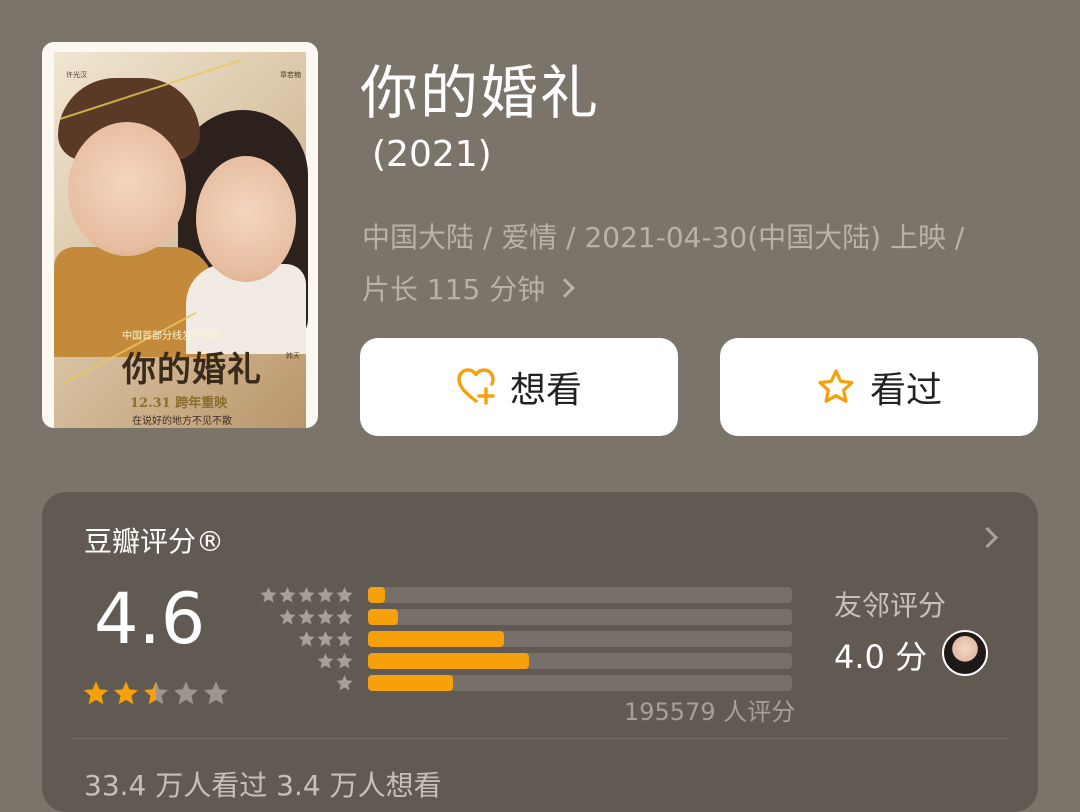  What do you see at coordinates (150, 619) in the screenshot?
I see `rating-score: 4.6` at bounding box center [150, 619].